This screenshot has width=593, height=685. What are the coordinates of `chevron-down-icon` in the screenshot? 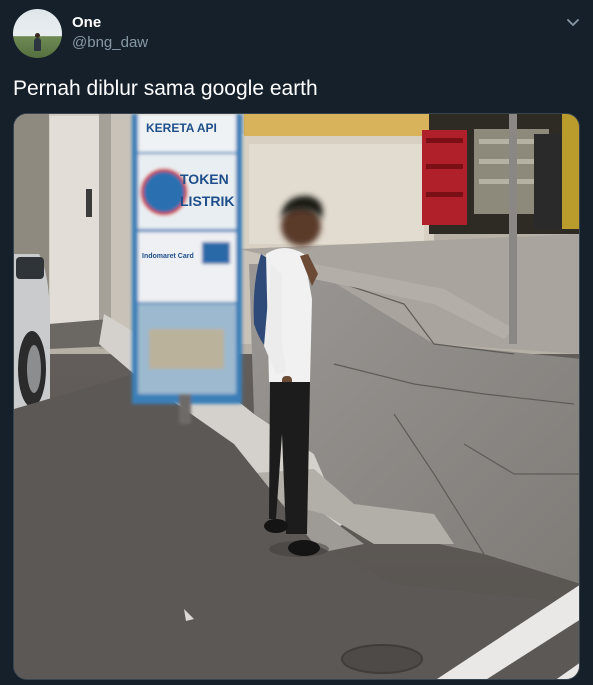 It's located at (573, 22).